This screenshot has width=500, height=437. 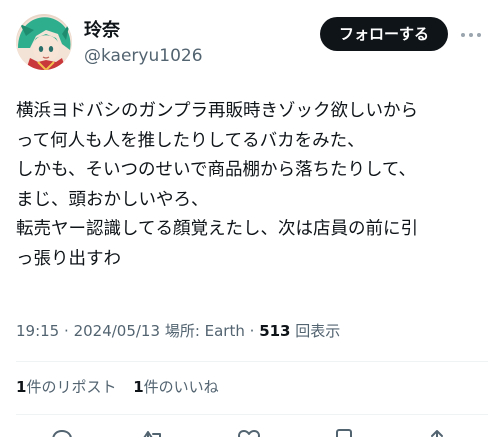 What do you see at coordinates (68, 258) in the screenshot?
I see `tweet-line: っ張り出すわ` at bounding box center [68, 258].